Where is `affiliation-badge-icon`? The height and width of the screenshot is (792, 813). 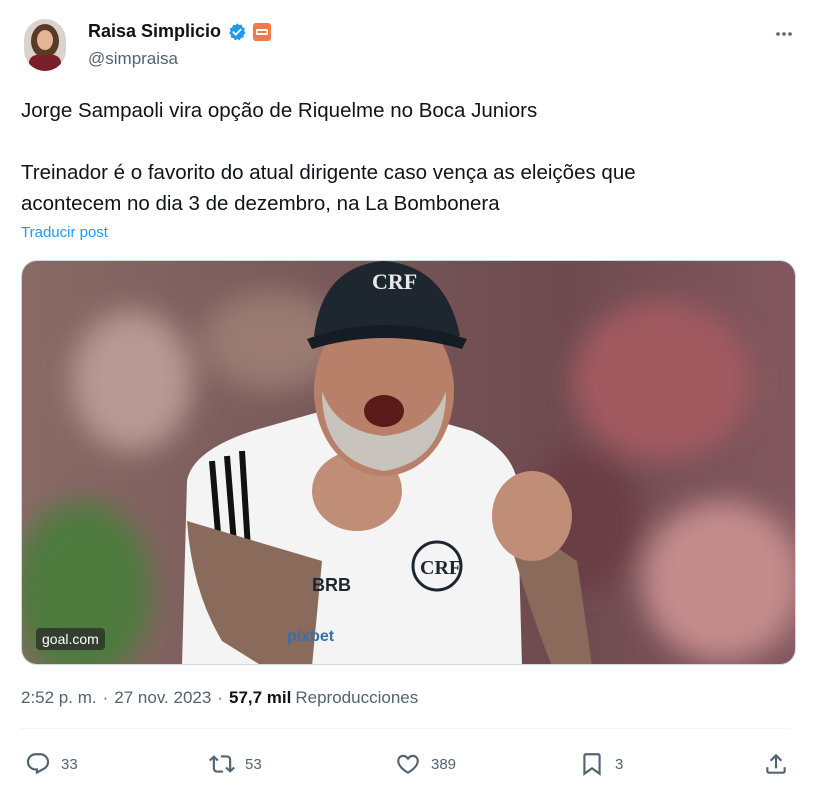 affiliation-badge-icon is located at coordinates (262, 31).